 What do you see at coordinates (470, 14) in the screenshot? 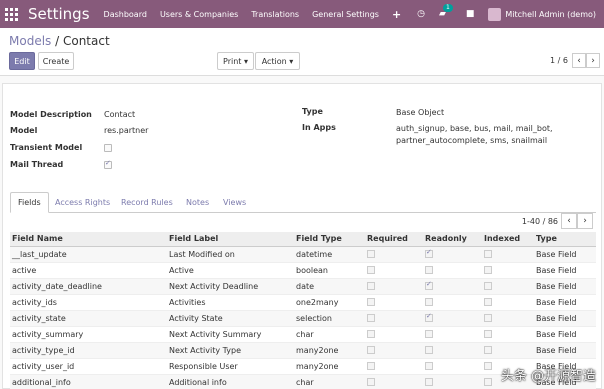
I see `gift-icon: ■` at bounding box center [470, 14].